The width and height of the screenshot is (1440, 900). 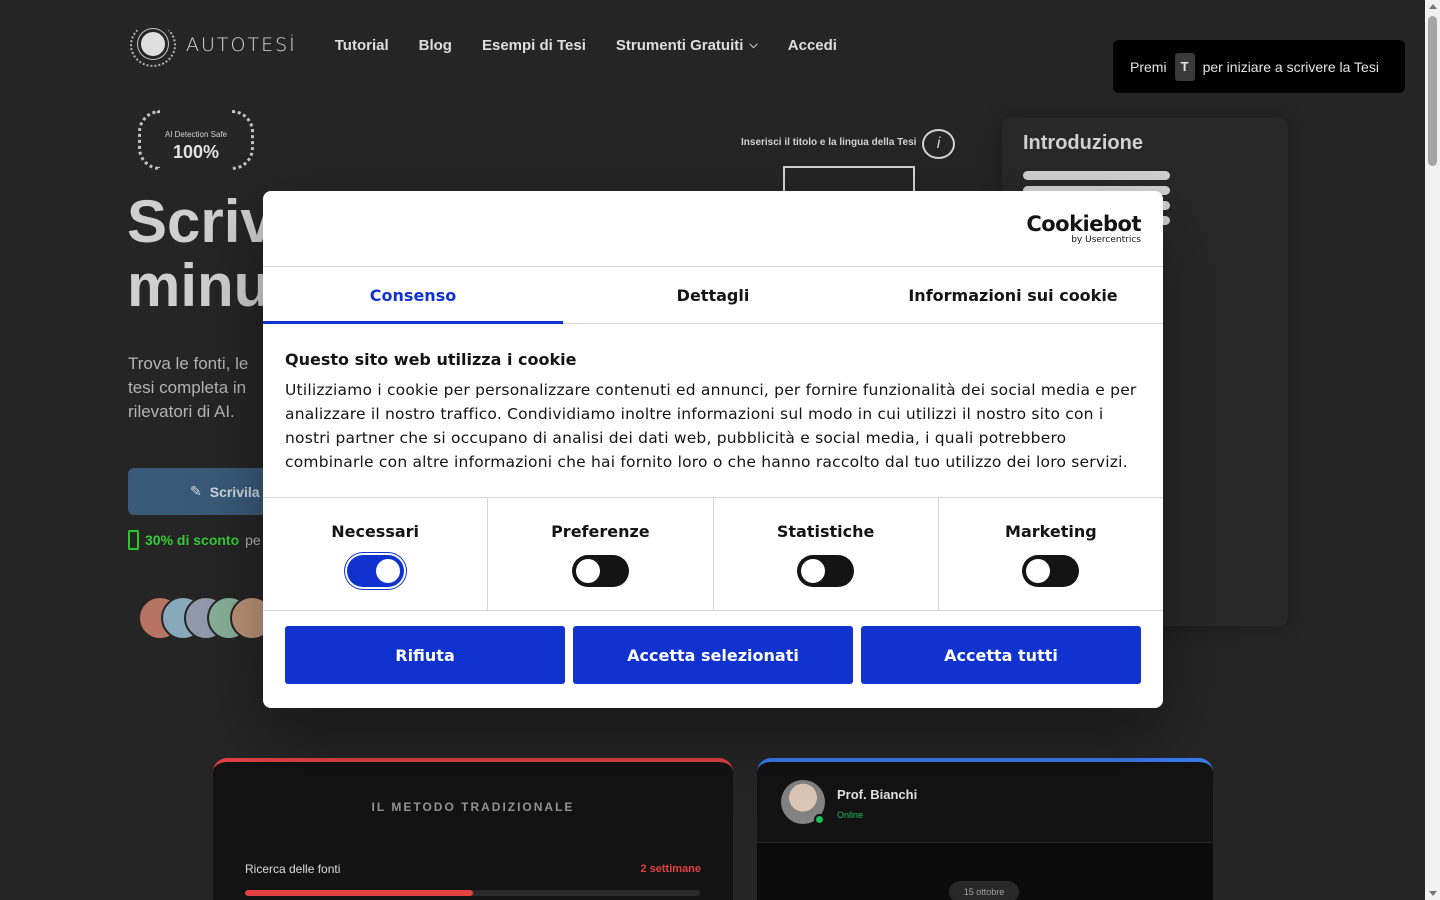 I want to click on scroll-up-arrow-icon, so click(x=1433, y=6).